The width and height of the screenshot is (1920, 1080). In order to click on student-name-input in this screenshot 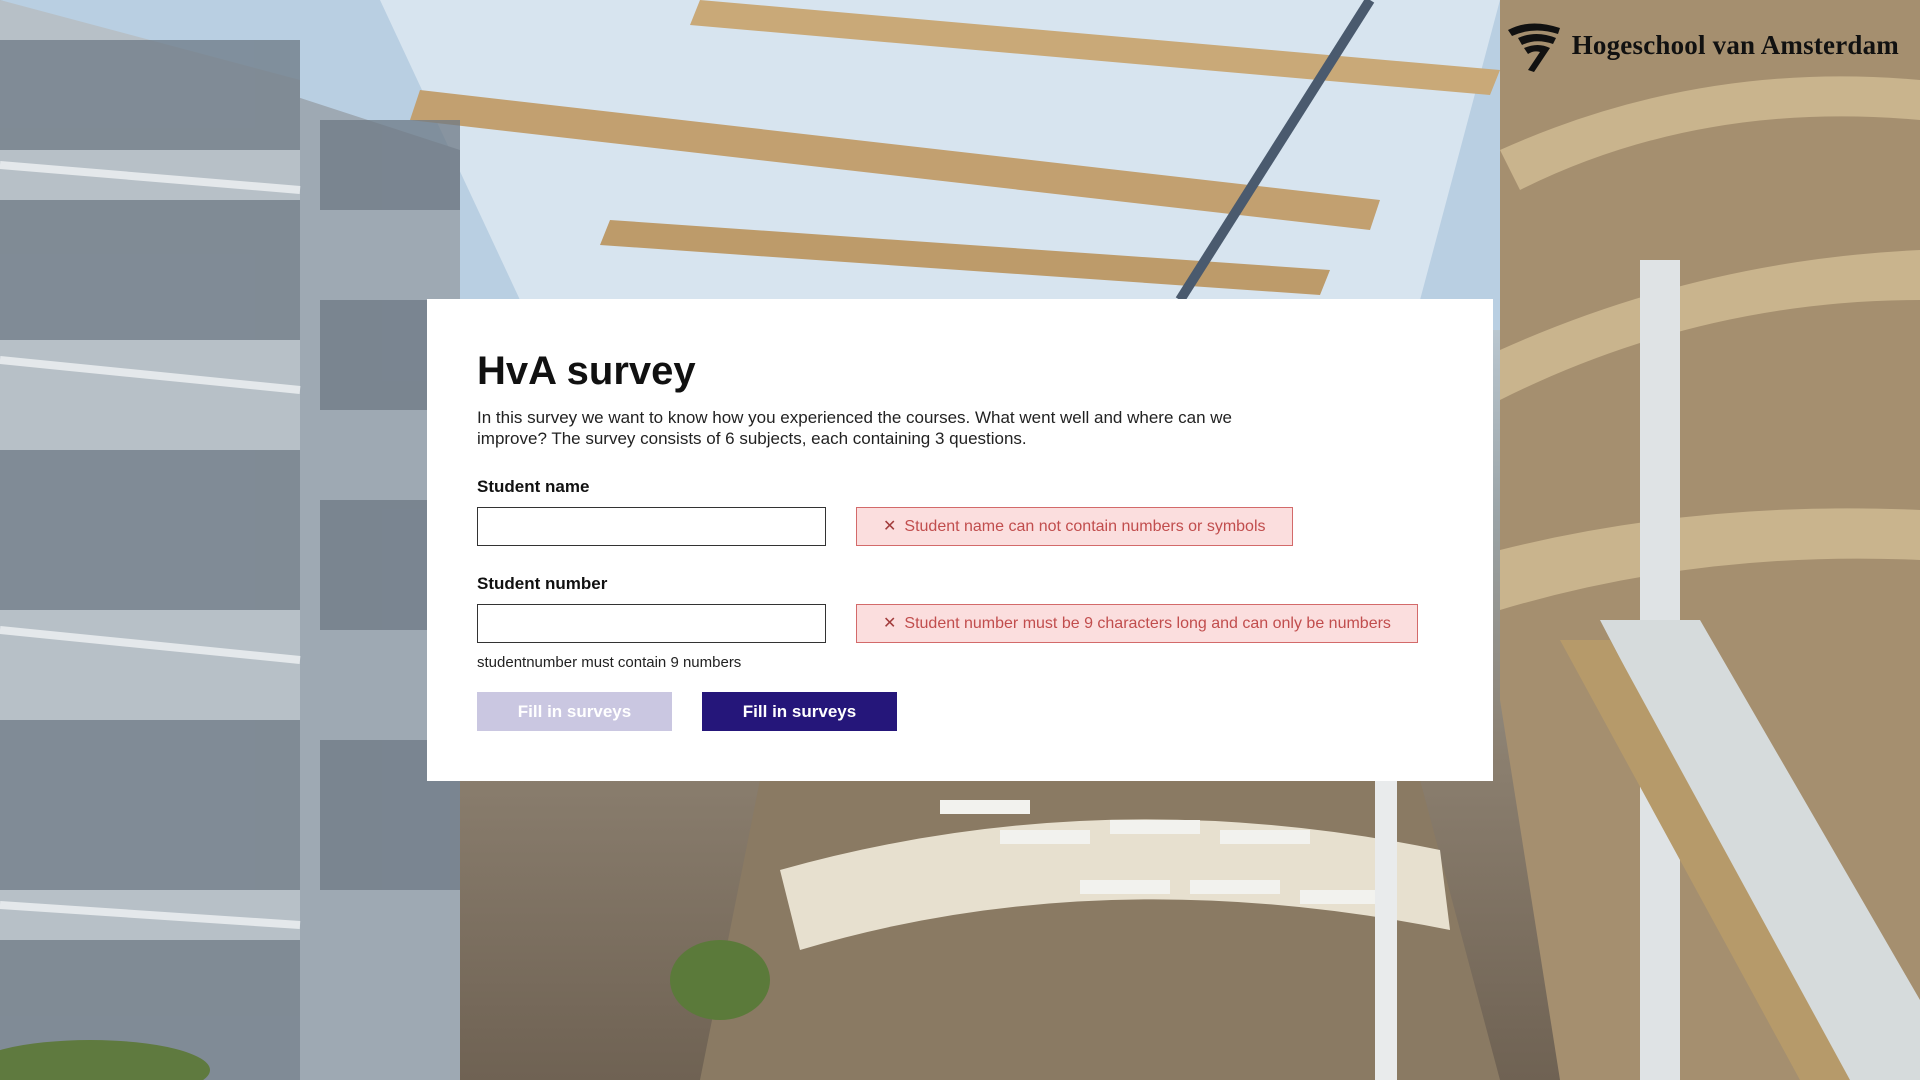, I will do `click(651, 526)`.